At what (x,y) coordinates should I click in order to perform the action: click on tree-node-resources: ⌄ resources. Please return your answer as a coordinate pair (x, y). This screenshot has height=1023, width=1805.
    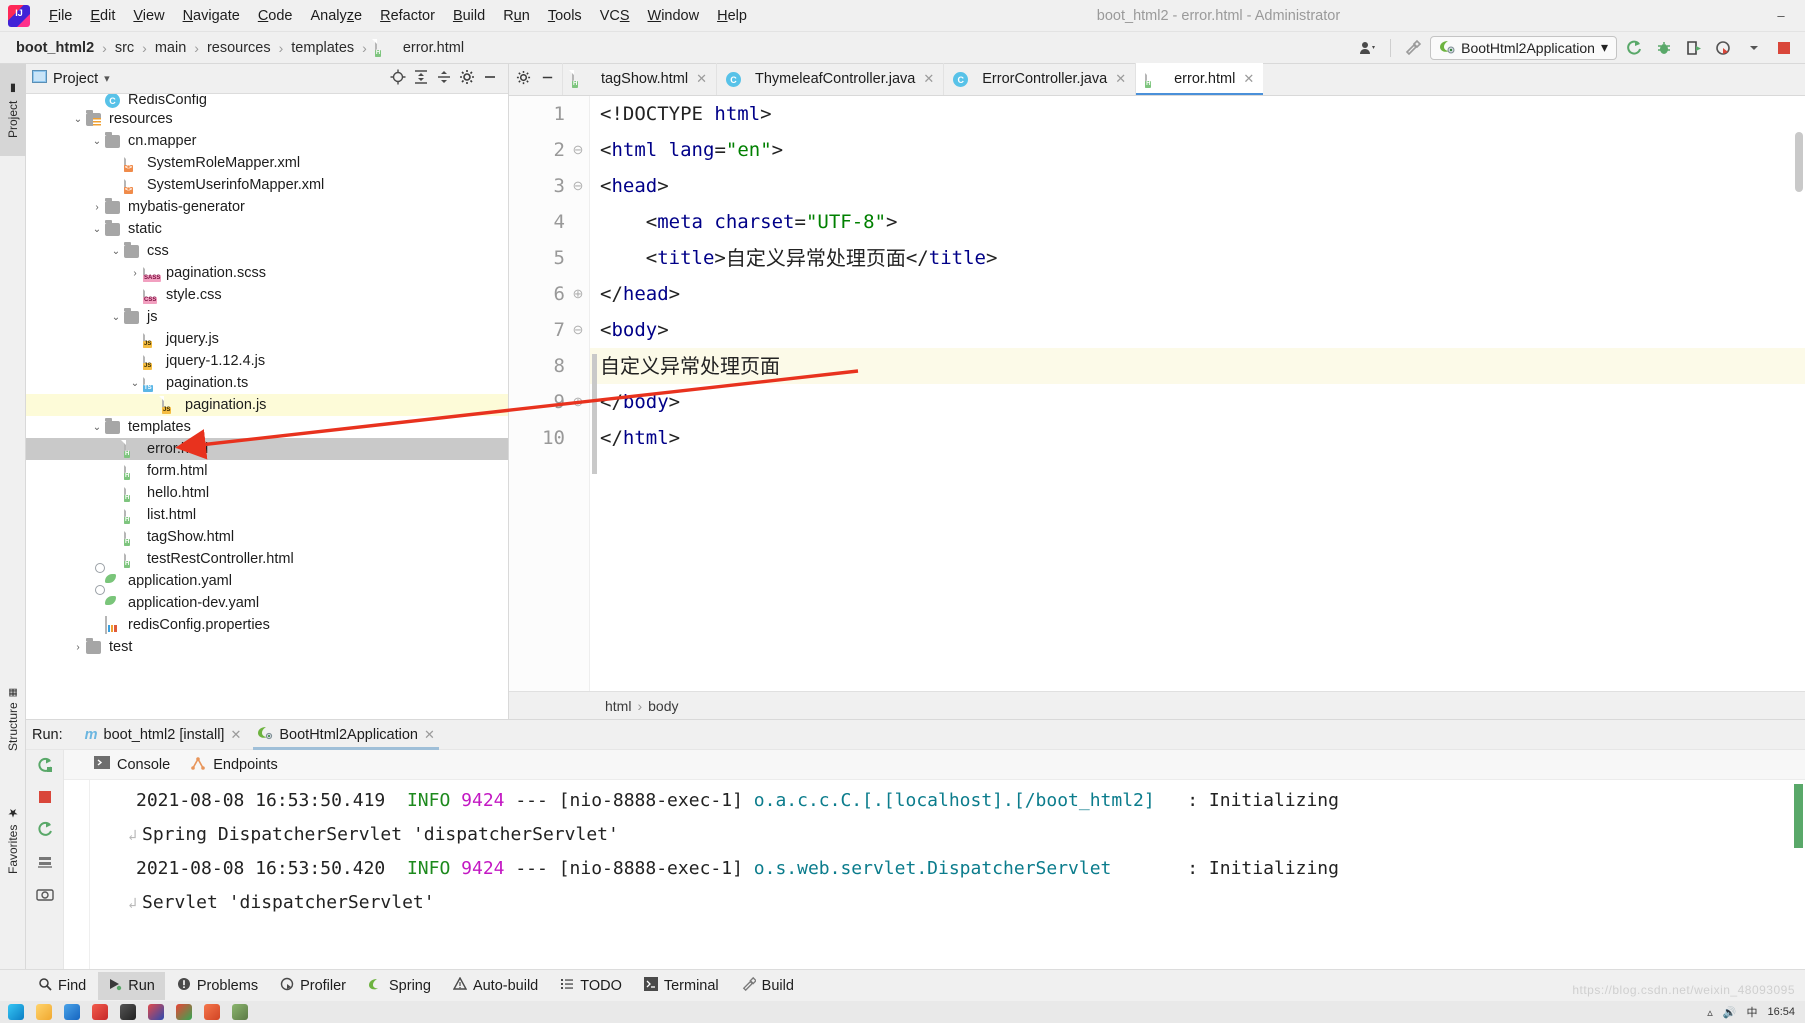
    Looking at the image, I should click on (267, 119).